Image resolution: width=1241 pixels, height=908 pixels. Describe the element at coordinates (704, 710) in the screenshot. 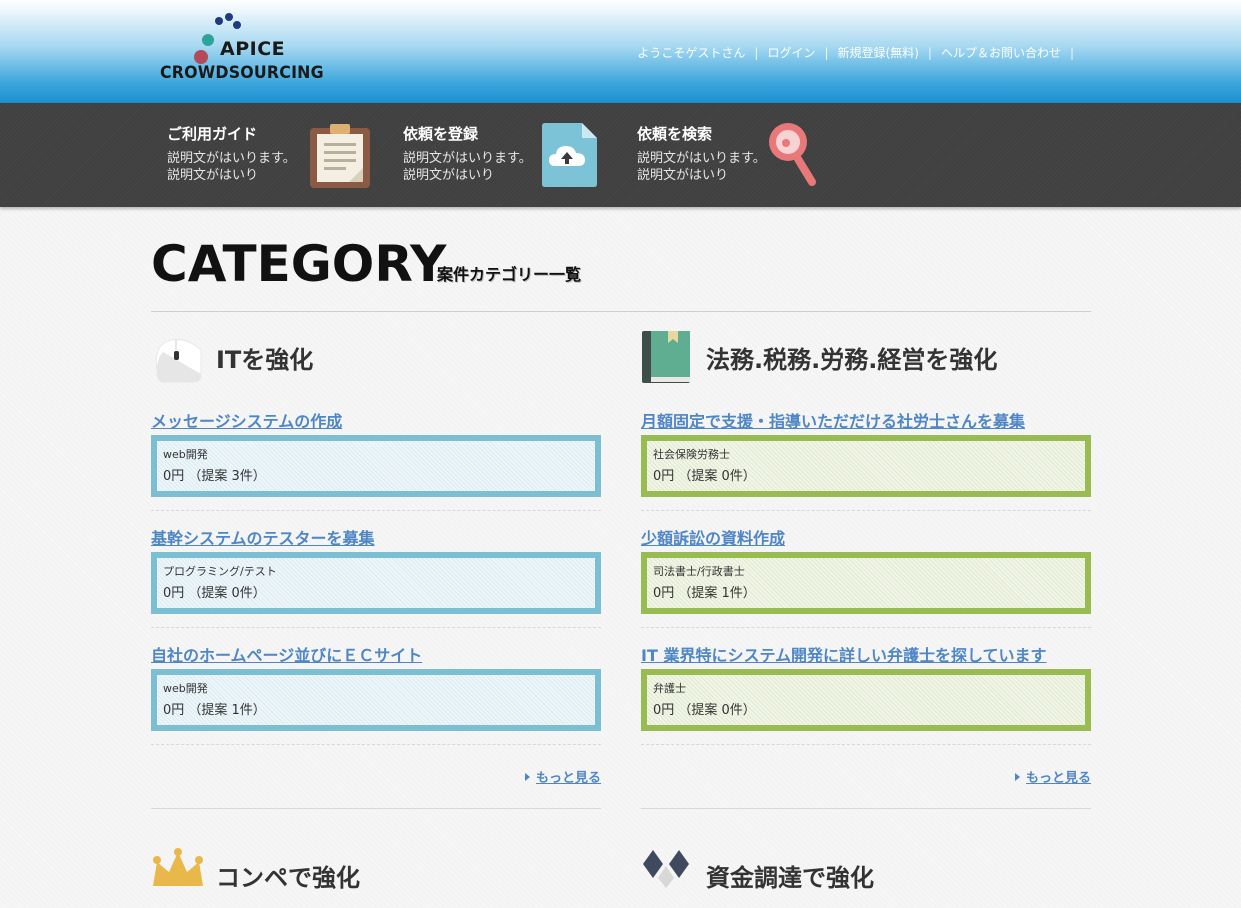

I see `job-price: 0円 （提案 0件）` at that location.